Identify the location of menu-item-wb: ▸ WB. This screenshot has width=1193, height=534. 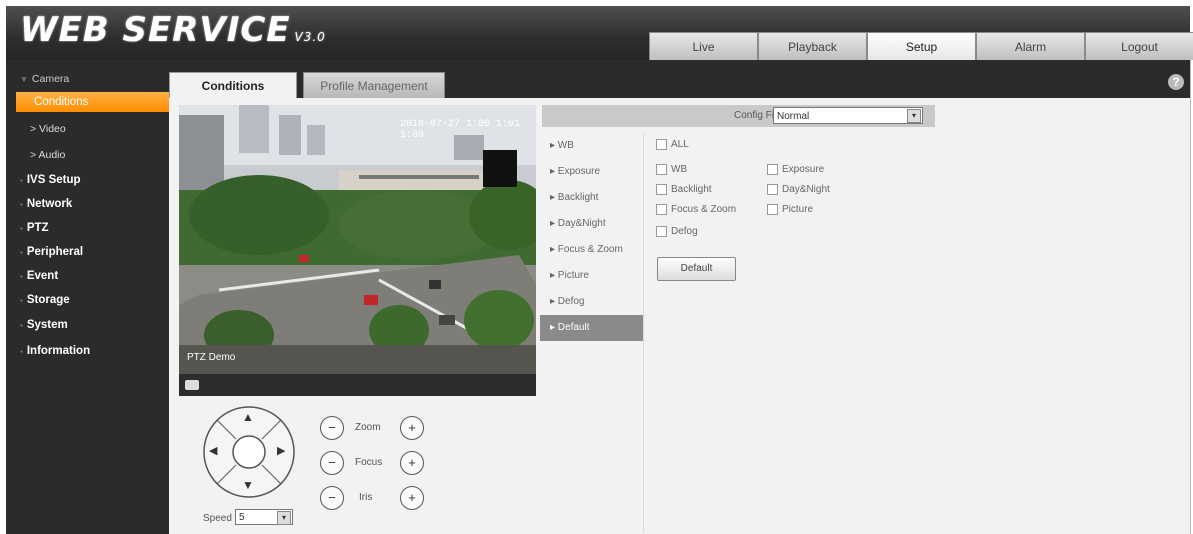
(591, 146).